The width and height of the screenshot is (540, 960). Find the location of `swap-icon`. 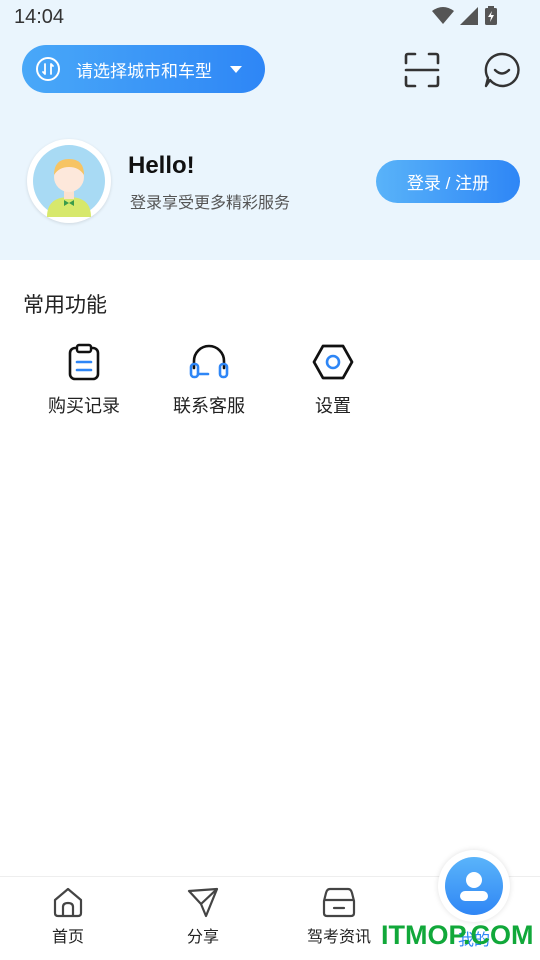

swap-icon is located at coordinates (48, 69).